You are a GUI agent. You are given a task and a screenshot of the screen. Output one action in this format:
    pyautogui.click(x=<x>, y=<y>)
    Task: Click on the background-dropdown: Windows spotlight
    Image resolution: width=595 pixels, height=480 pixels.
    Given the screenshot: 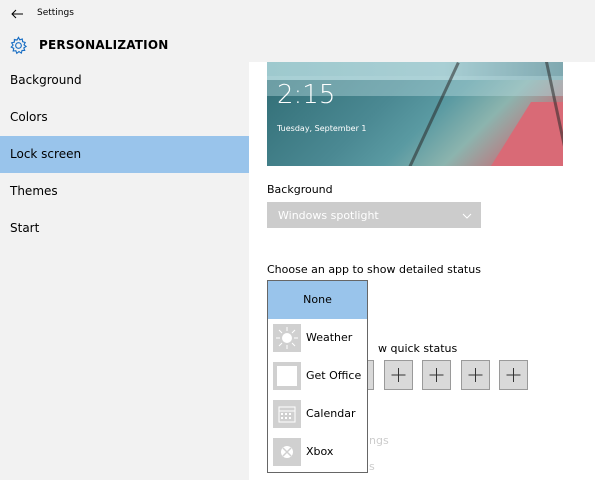 What is the action you would take?
    pyautogui.click(x=374, y=215)
    